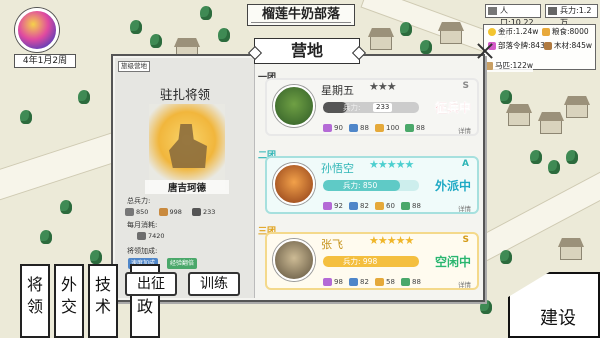  What do you see at coordinates (307, 51) in the screenshot?
I see `dialog-title: 营地` at bounding box center [307, 51].